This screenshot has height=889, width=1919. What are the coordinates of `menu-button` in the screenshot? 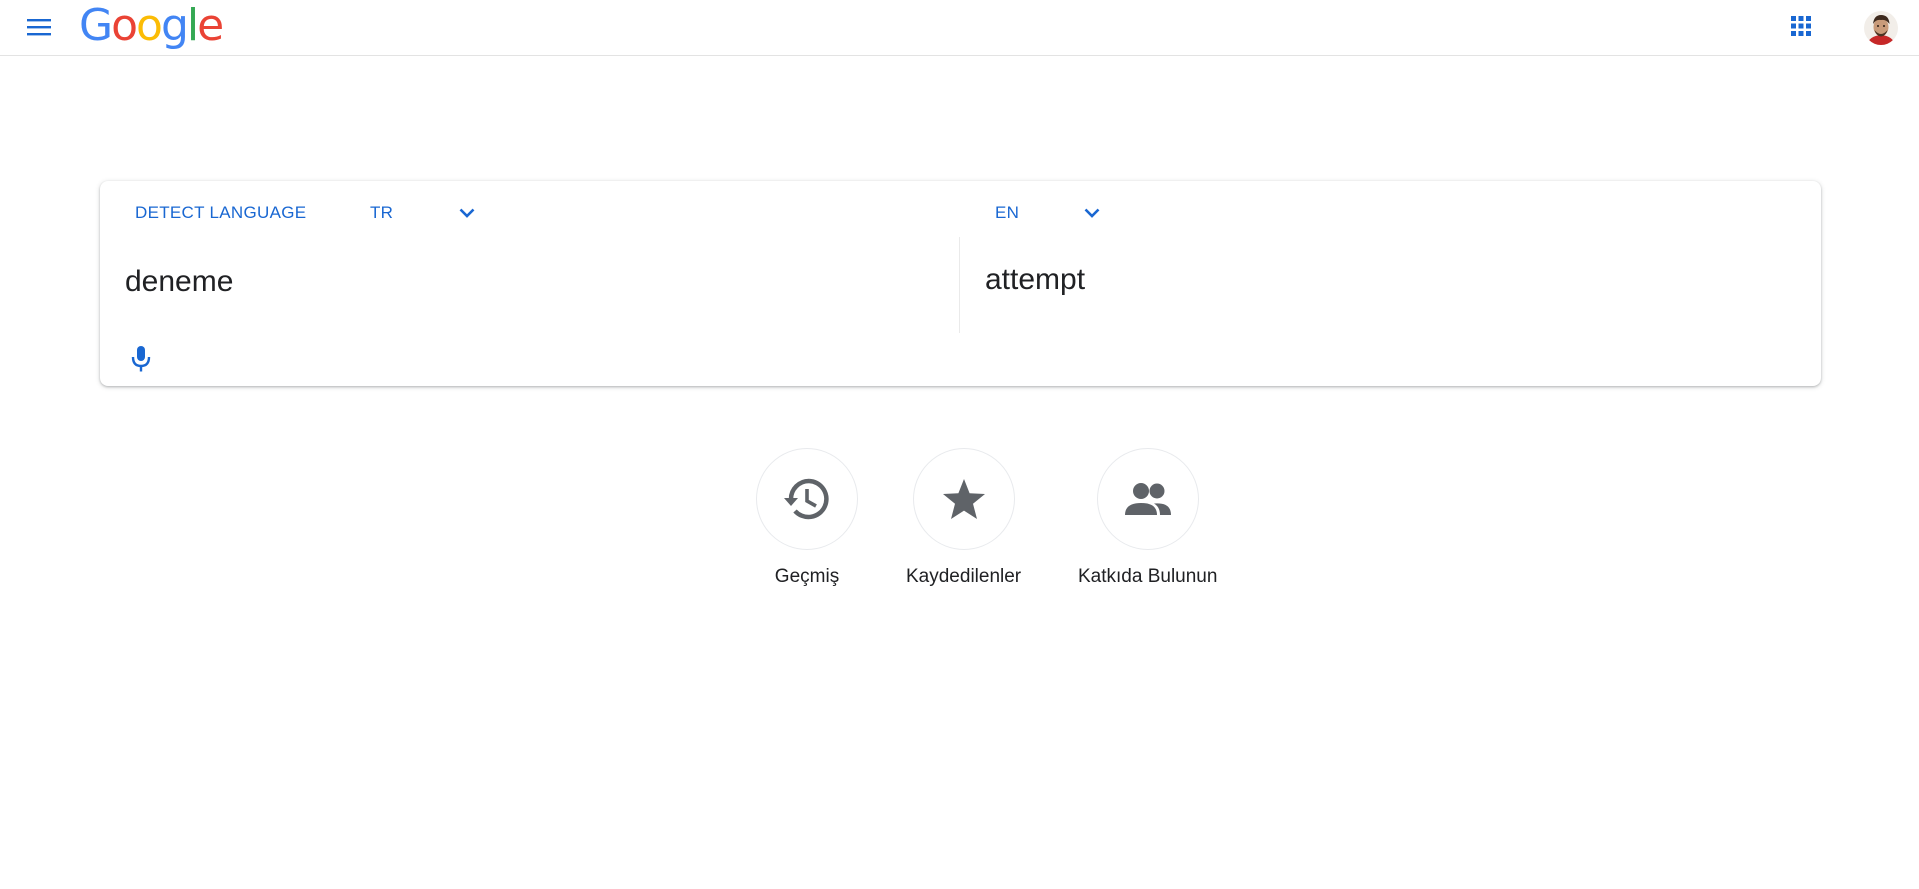 It's located at (39, 27).